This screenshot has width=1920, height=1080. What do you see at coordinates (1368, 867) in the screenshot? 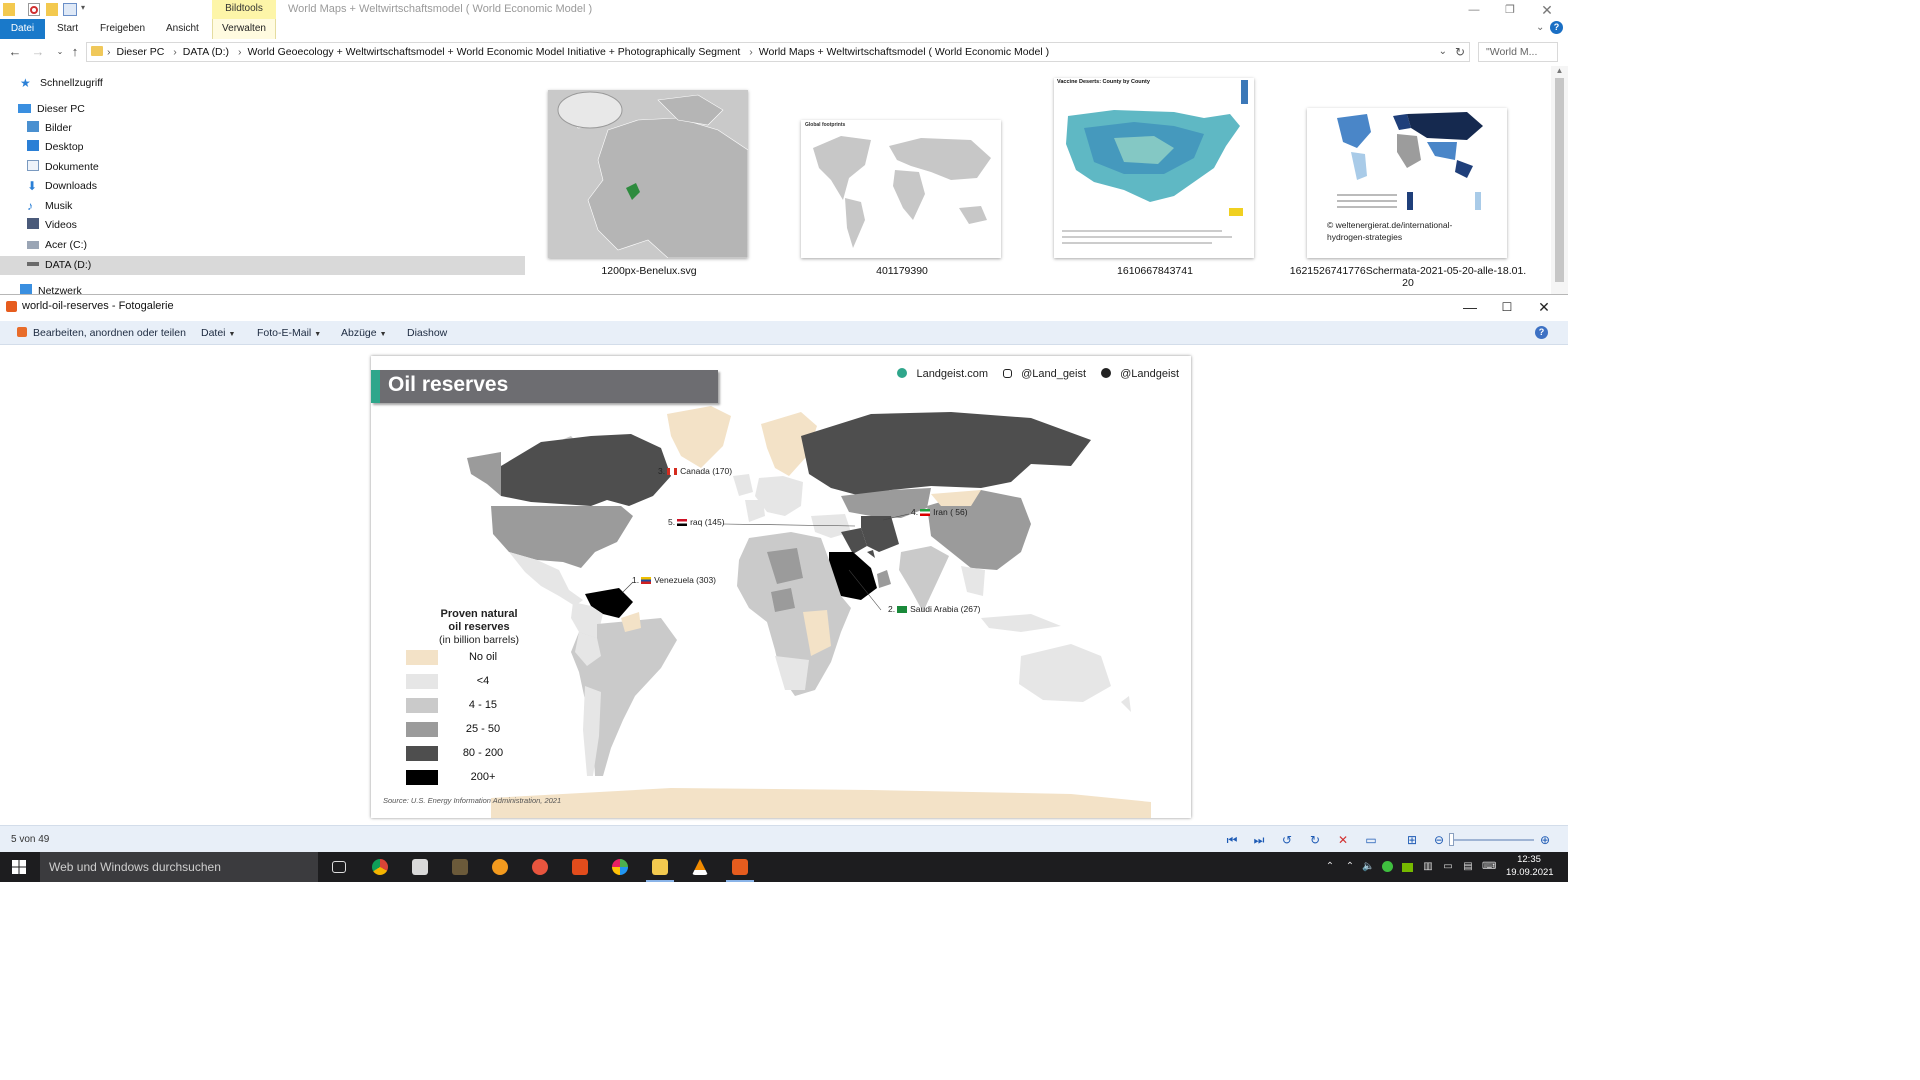
I see `volume-icon: 🔈` at bounding box center [1368, 867].